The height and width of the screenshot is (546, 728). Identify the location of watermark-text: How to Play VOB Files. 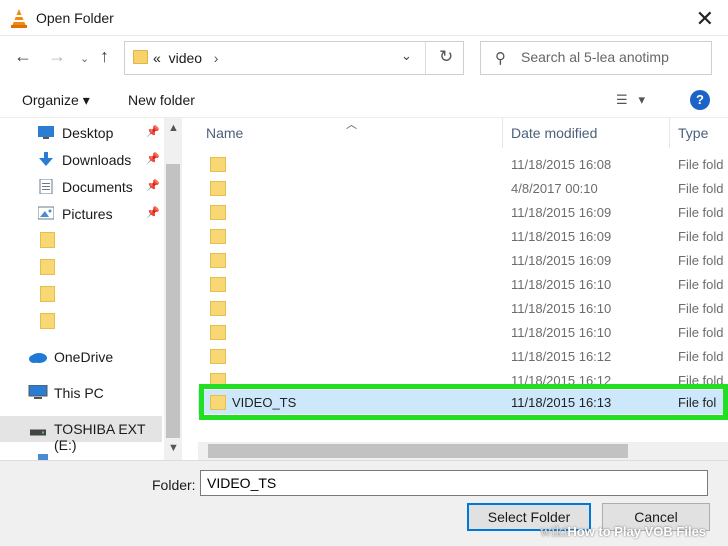
(637, 531).